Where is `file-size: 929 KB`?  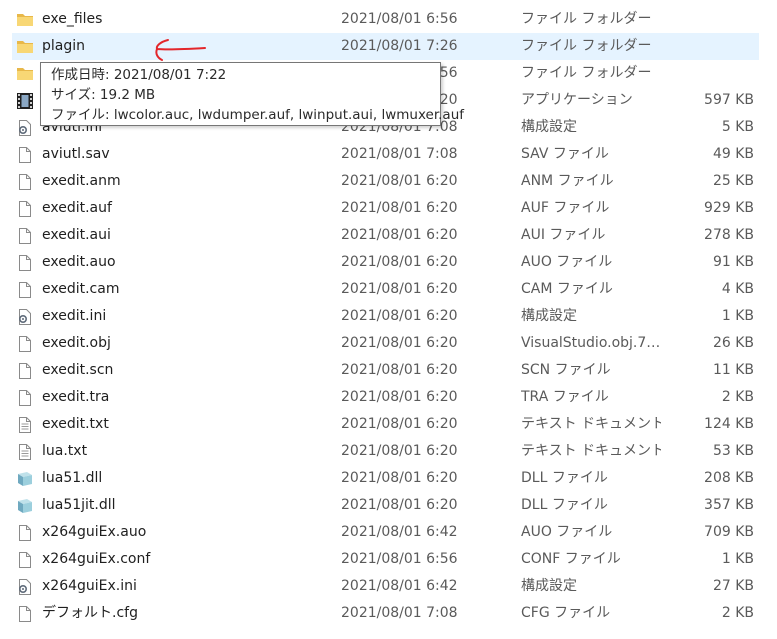
file-size: 929 KB is located at coordinates (729, 208).